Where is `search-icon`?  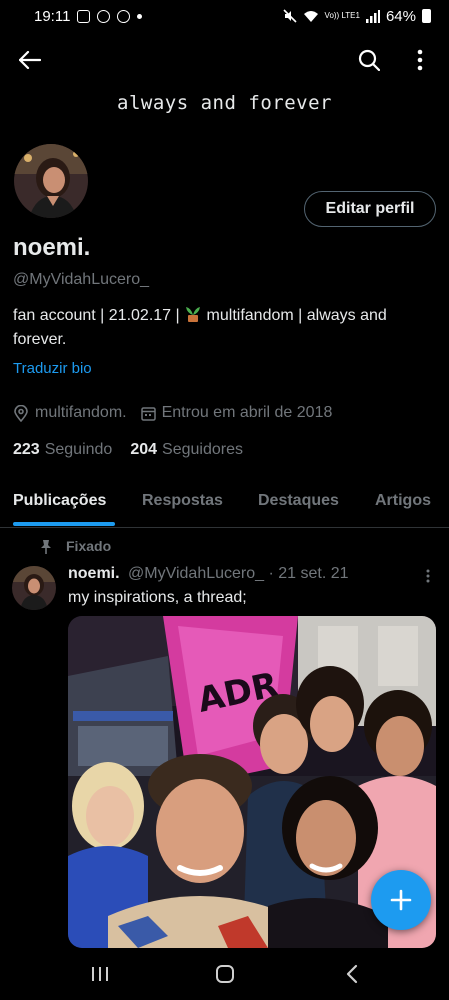 search-icon is located at coordinates (369, 60).